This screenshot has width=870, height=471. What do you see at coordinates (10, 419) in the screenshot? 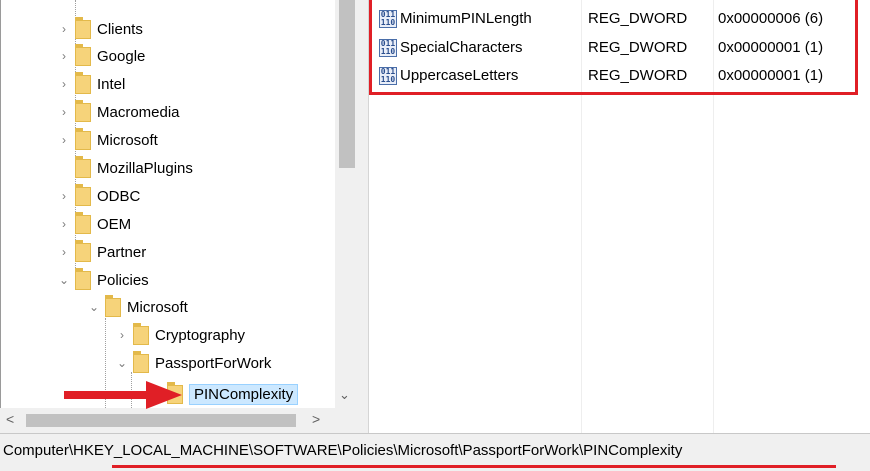
I see `scroll-left-icon: <` at bounding box center [10, 419].